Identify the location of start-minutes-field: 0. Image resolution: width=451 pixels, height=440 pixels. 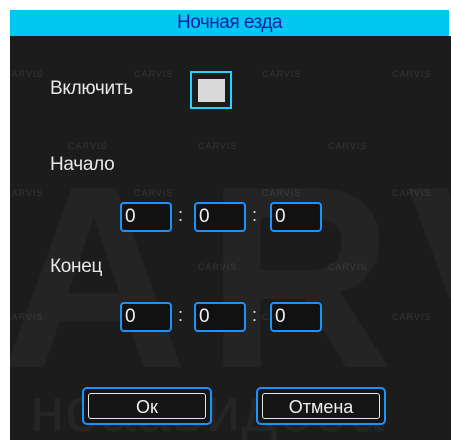
(220, 217).